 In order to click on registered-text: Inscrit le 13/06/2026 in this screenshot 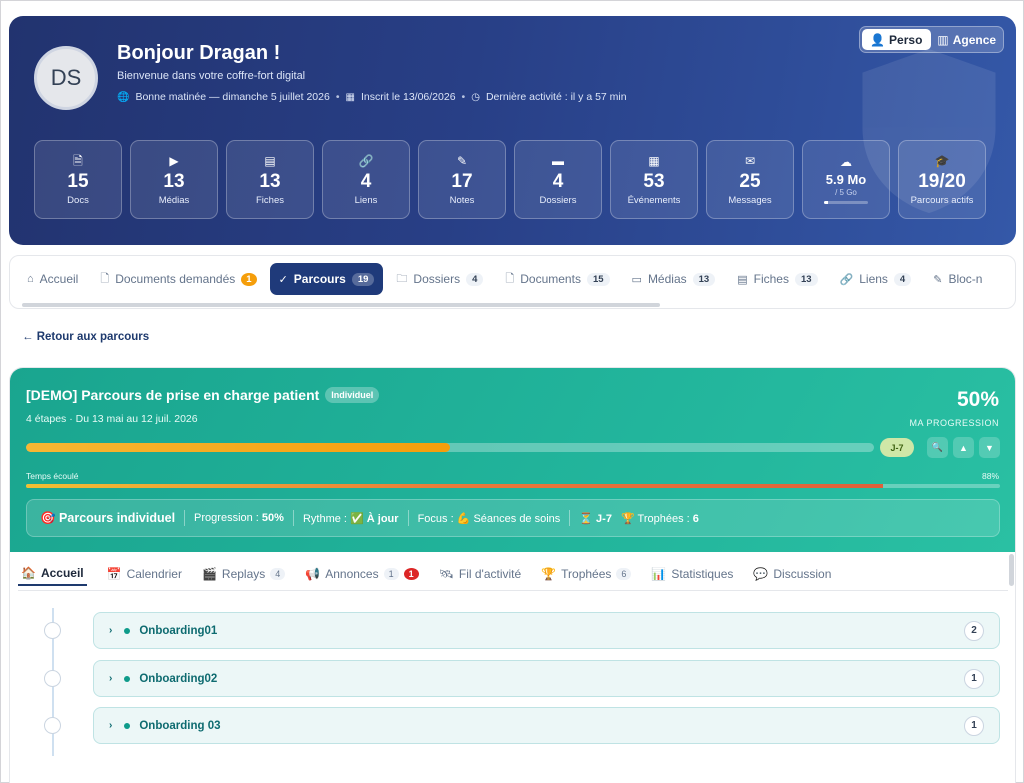, I will do `click(408, 97)`.